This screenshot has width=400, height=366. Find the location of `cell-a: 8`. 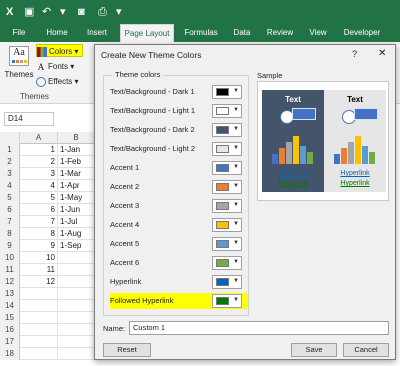

cell-a: 8 is located at coordinates (39, 234).